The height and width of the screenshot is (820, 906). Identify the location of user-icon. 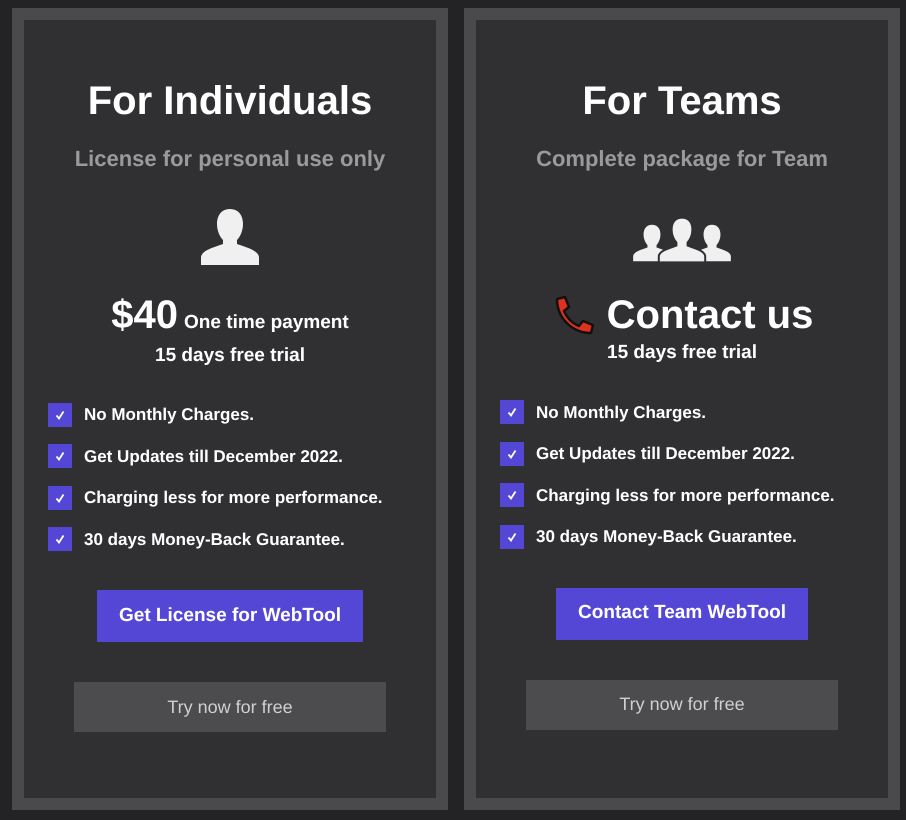
(230, 237).